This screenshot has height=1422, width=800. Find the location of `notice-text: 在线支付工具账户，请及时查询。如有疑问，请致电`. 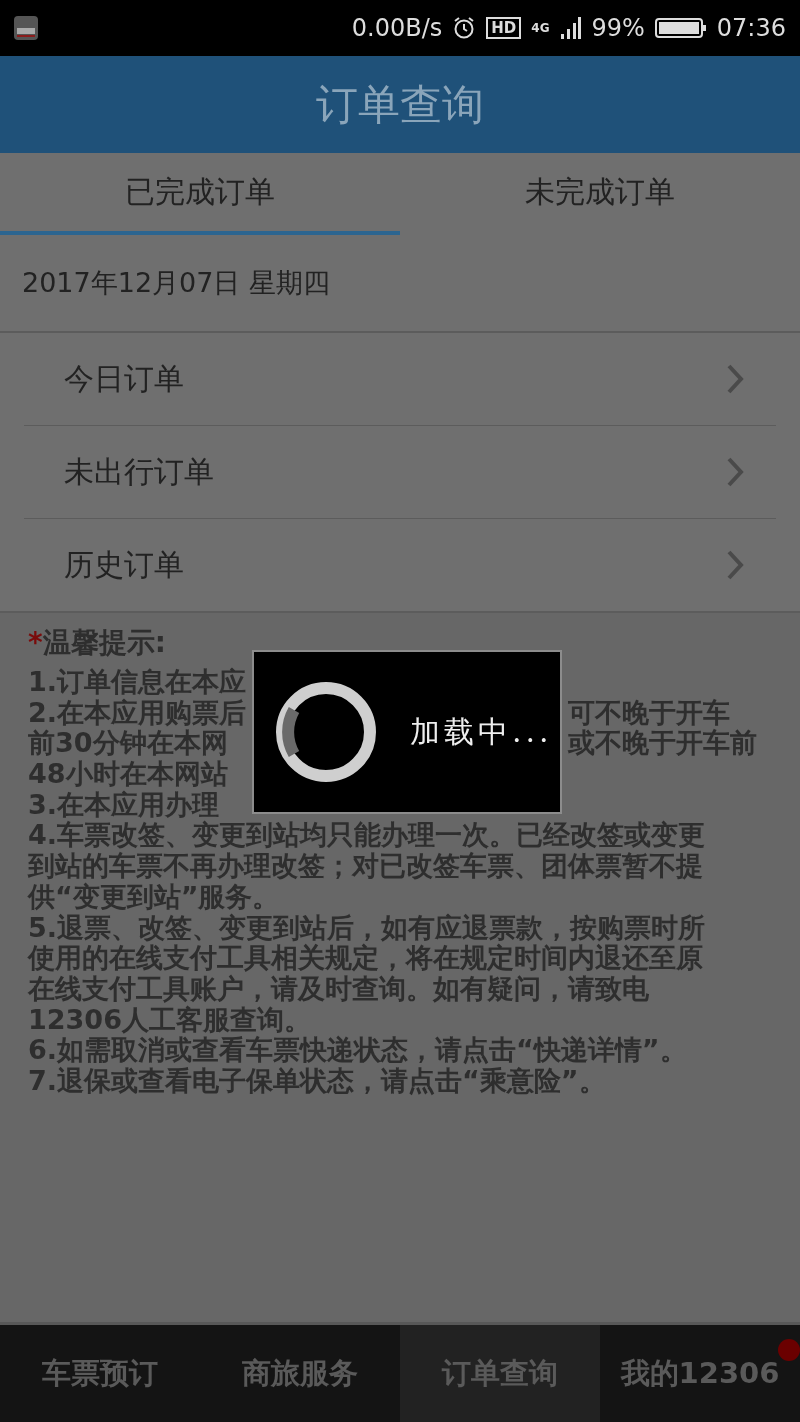

notice-text: 在线支付工具账户，请及时查询。如有疑问，请致电 is located at coordinates (338, 989).